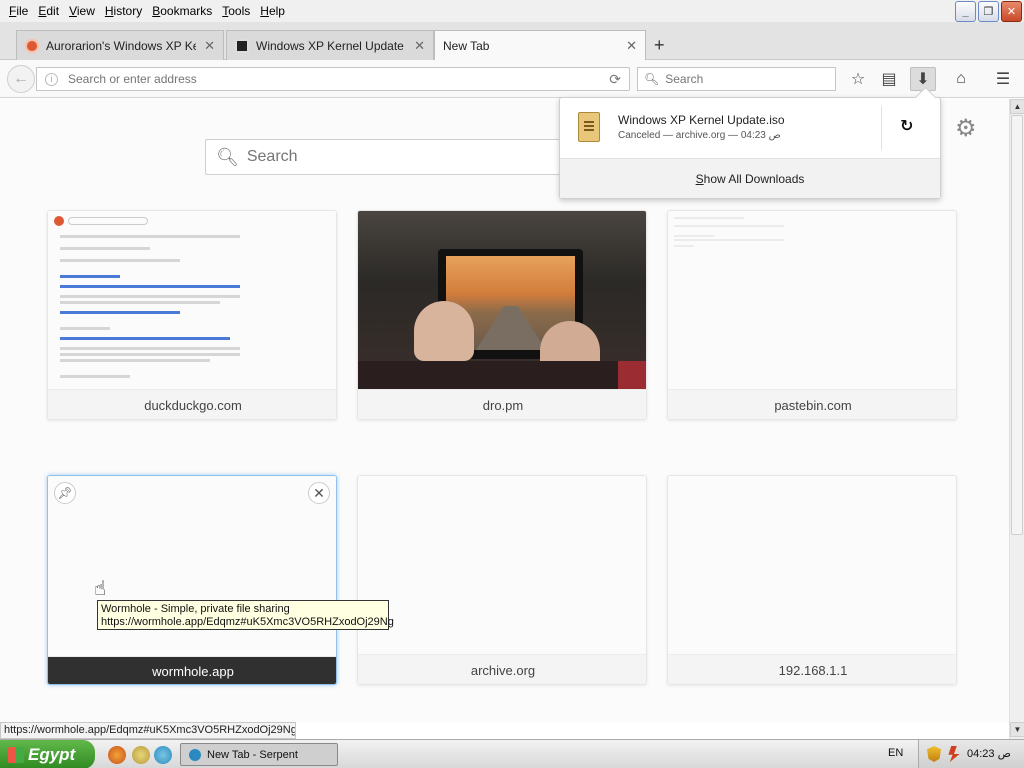  What do you see at coordinates (1011, 11) in the screenshot?
I see `close-window-button: ✕` at bounding box center [1011, 11].